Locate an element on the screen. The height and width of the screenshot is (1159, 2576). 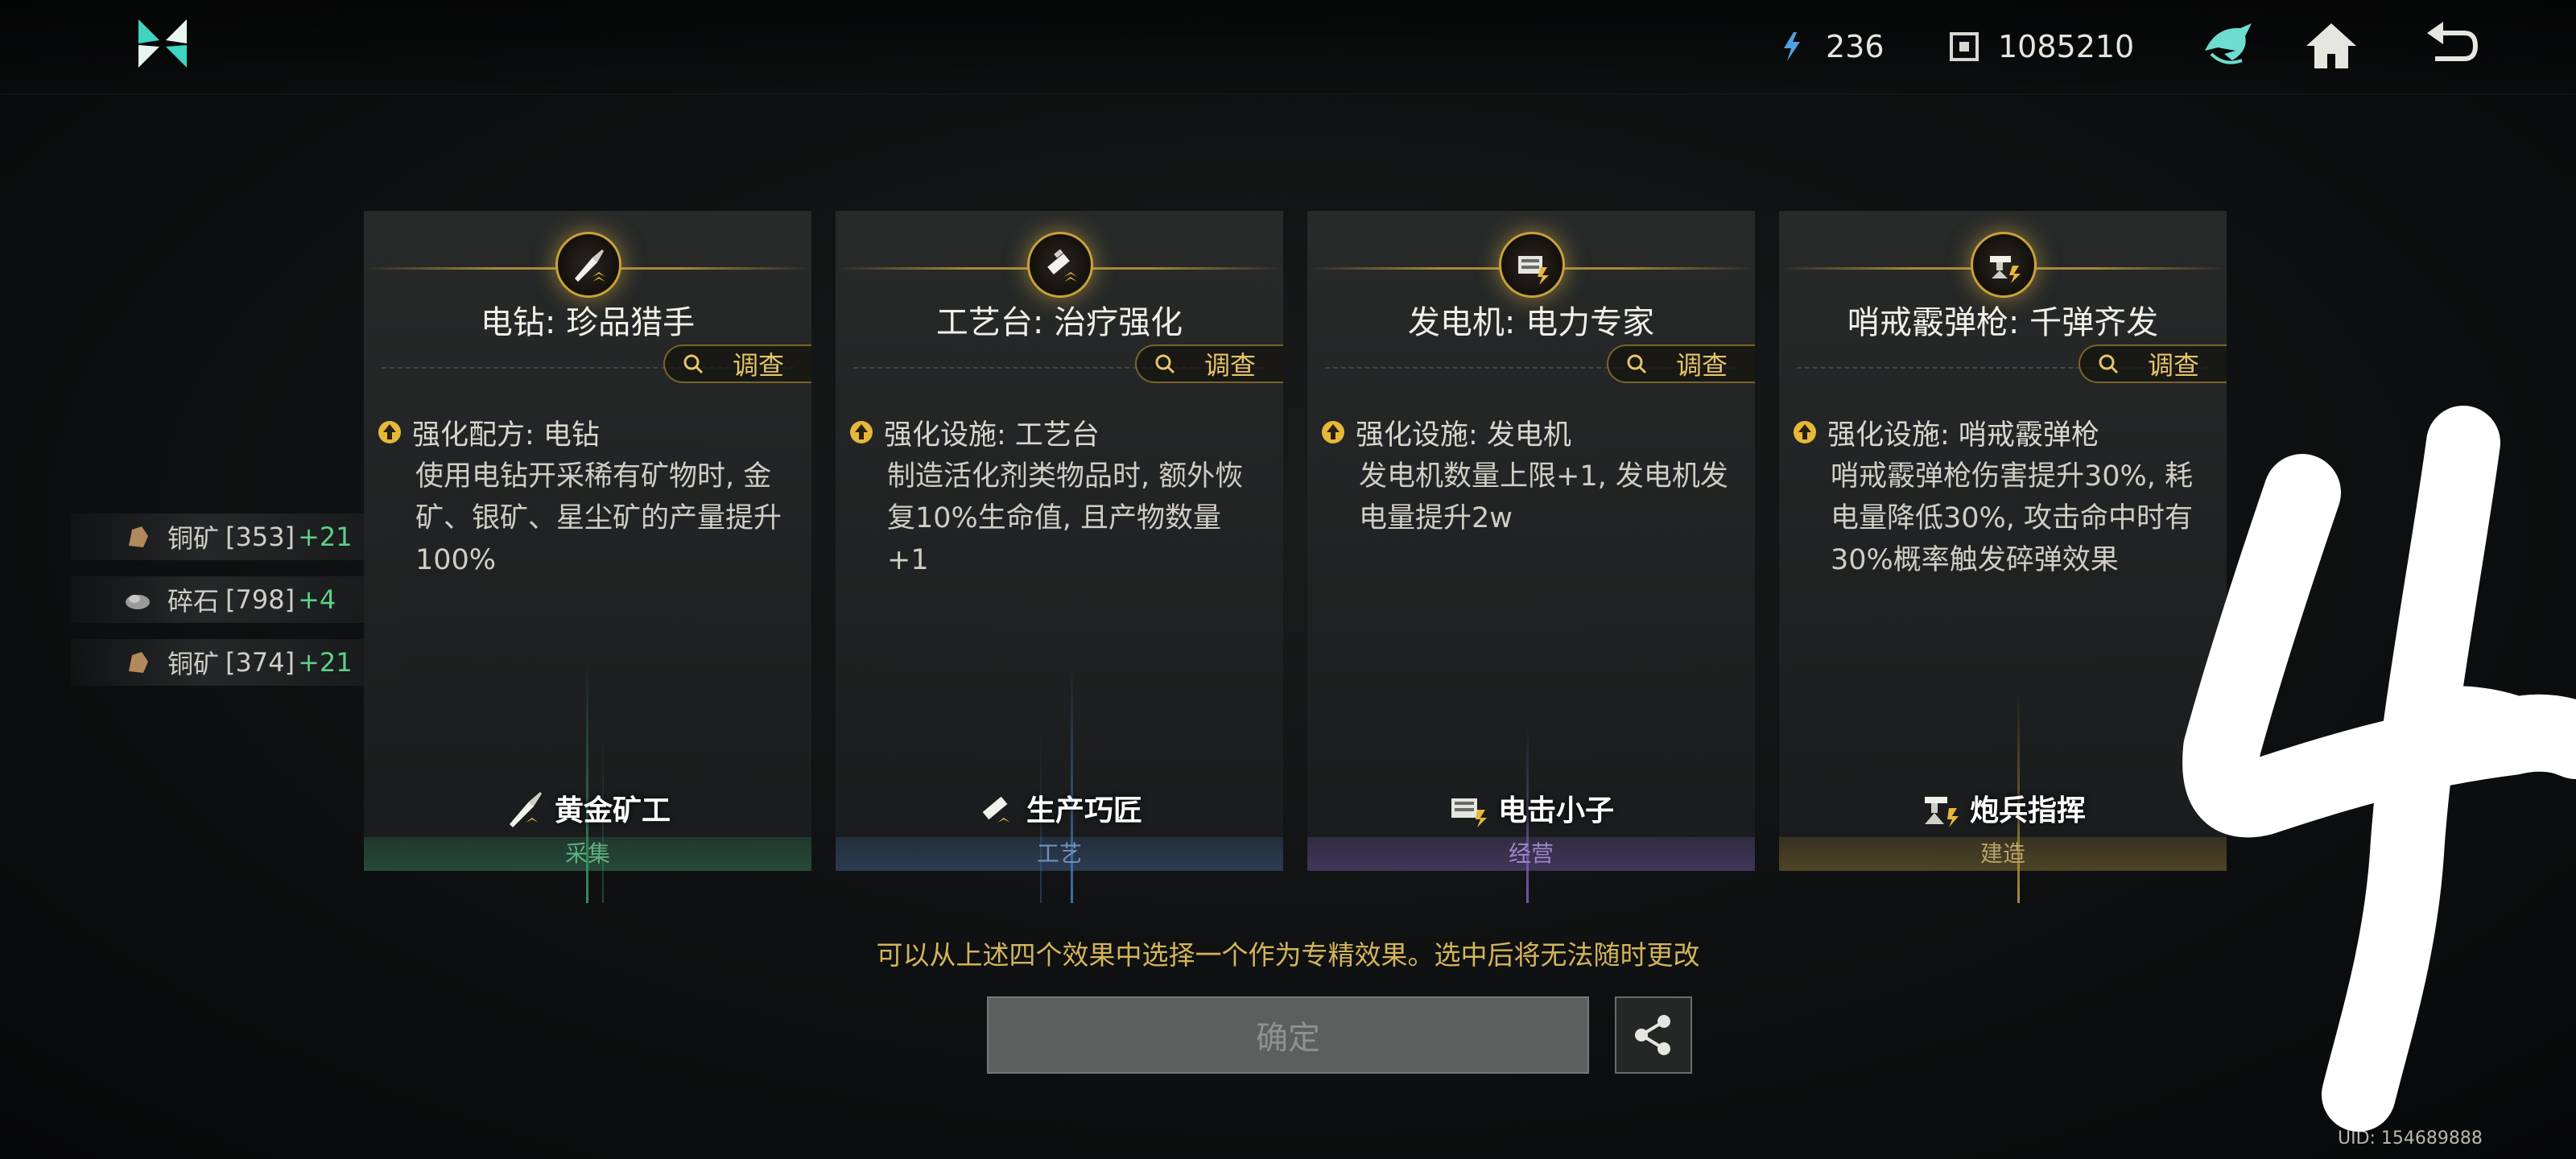
category-label: 采集 is located at coordinates (587, 854).